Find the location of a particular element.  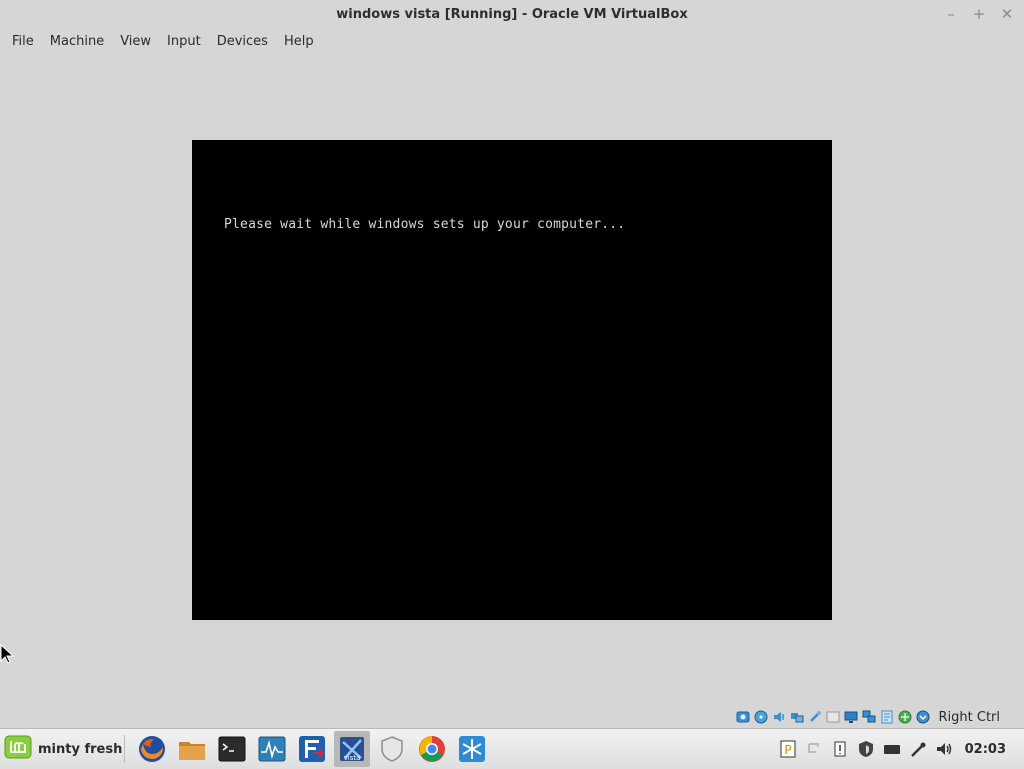

menu-view: View is located at coordinates (135, 41).